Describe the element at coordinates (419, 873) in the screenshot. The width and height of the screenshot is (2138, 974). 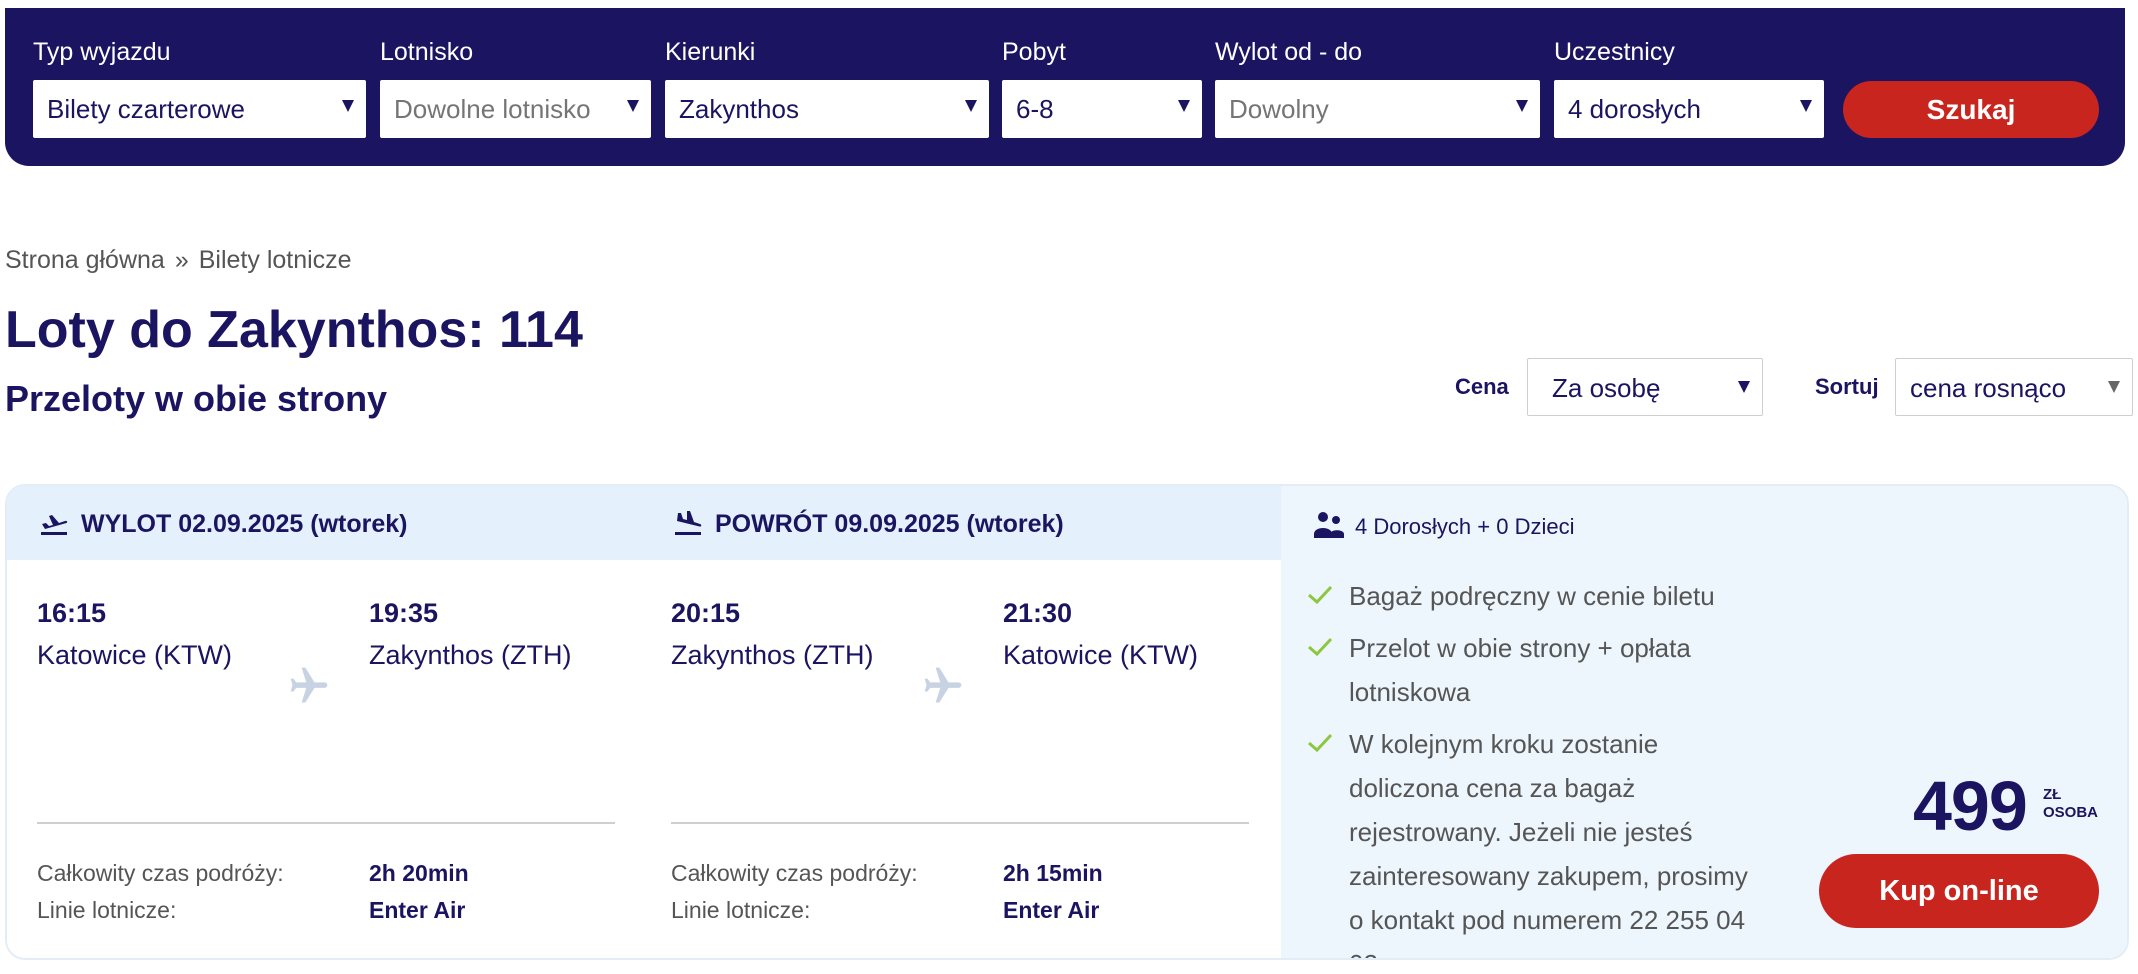
I see `outbound-duration: 2h 20min` at that location.